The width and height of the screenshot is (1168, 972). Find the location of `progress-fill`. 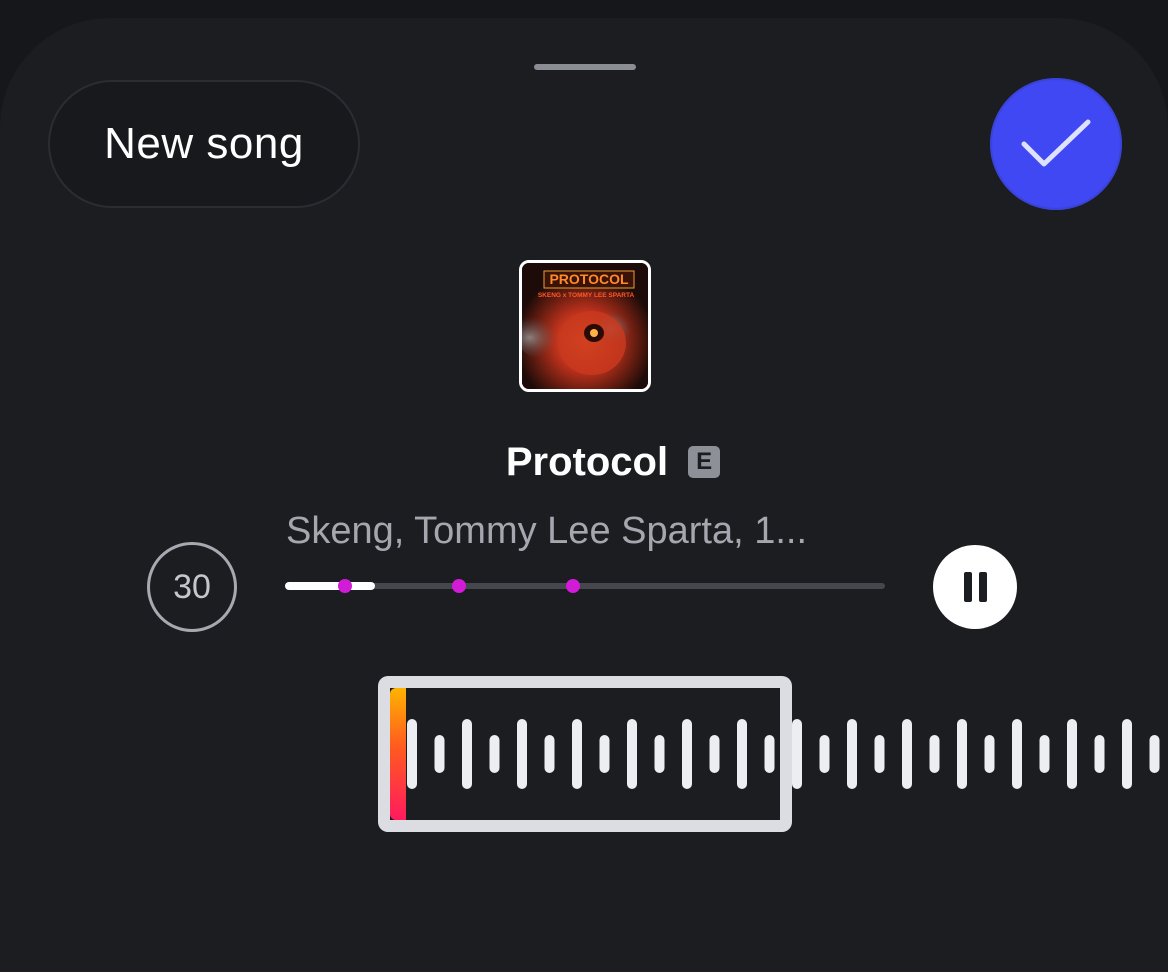

progress-fill is located at coordinates (330, 586).